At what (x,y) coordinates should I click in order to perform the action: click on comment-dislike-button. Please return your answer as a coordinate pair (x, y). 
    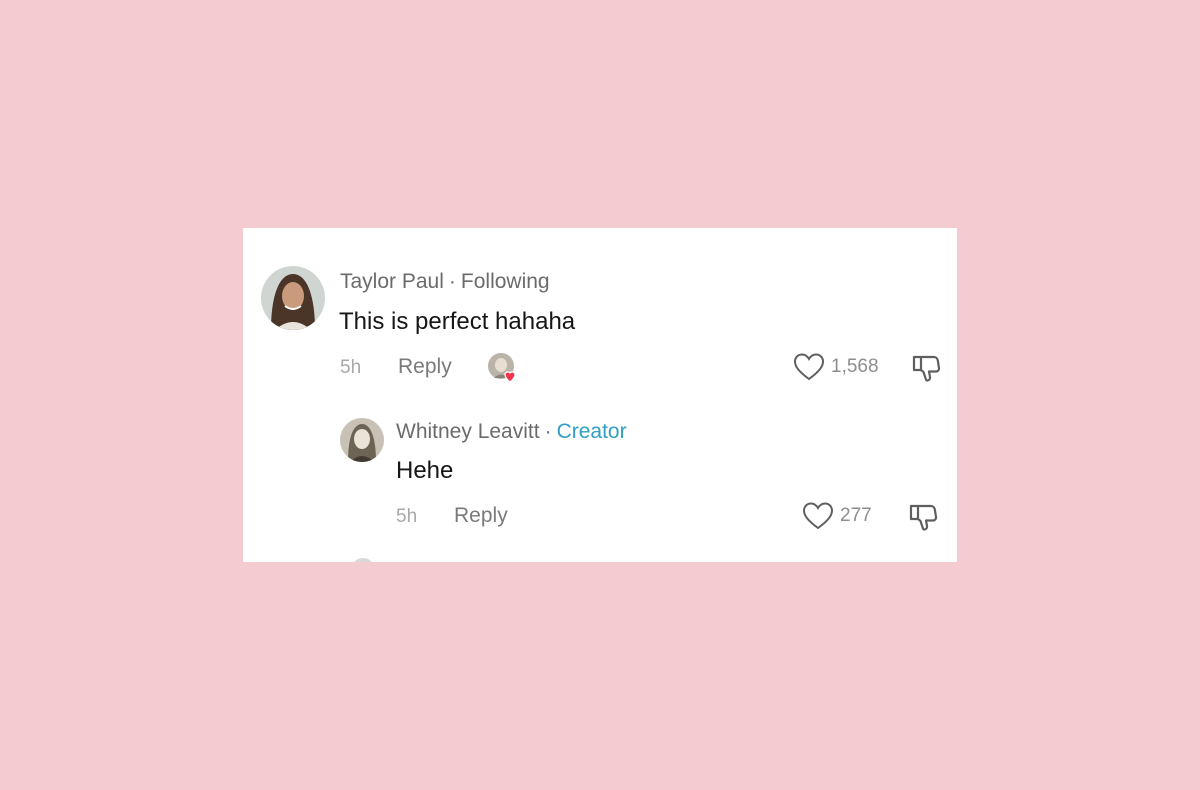
    Looking at the image, I should click on (926, 370).